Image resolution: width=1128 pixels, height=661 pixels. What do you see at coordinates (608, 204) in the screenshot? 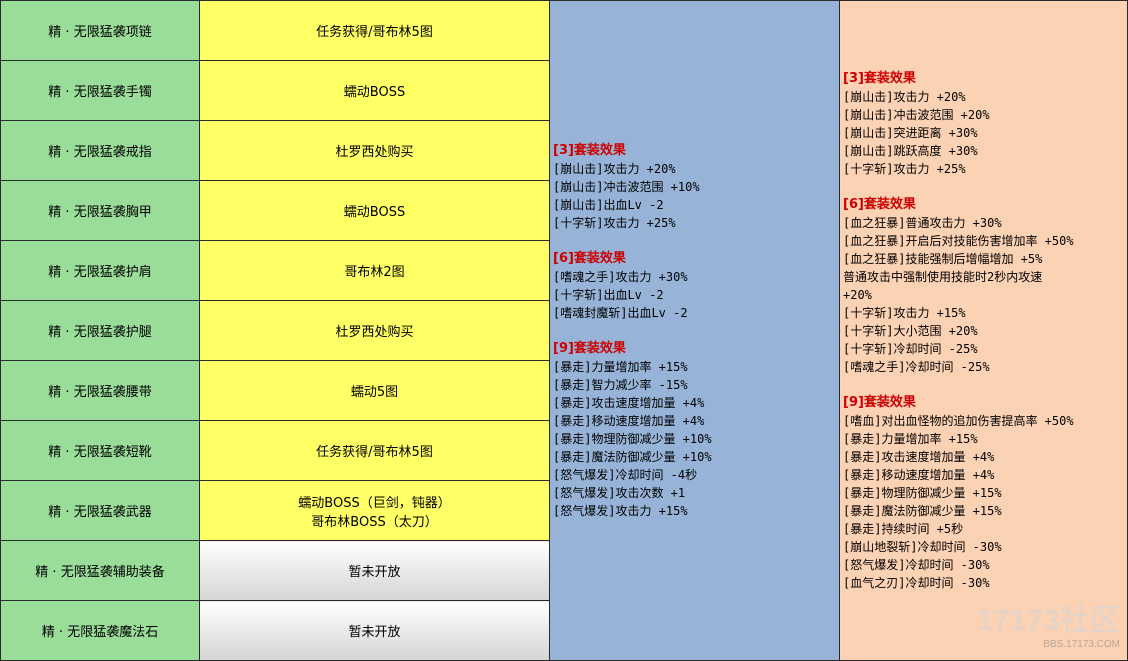
I see `set-effect-line: [崩山击]出血Lv -2` at bounding box center [608, 204].